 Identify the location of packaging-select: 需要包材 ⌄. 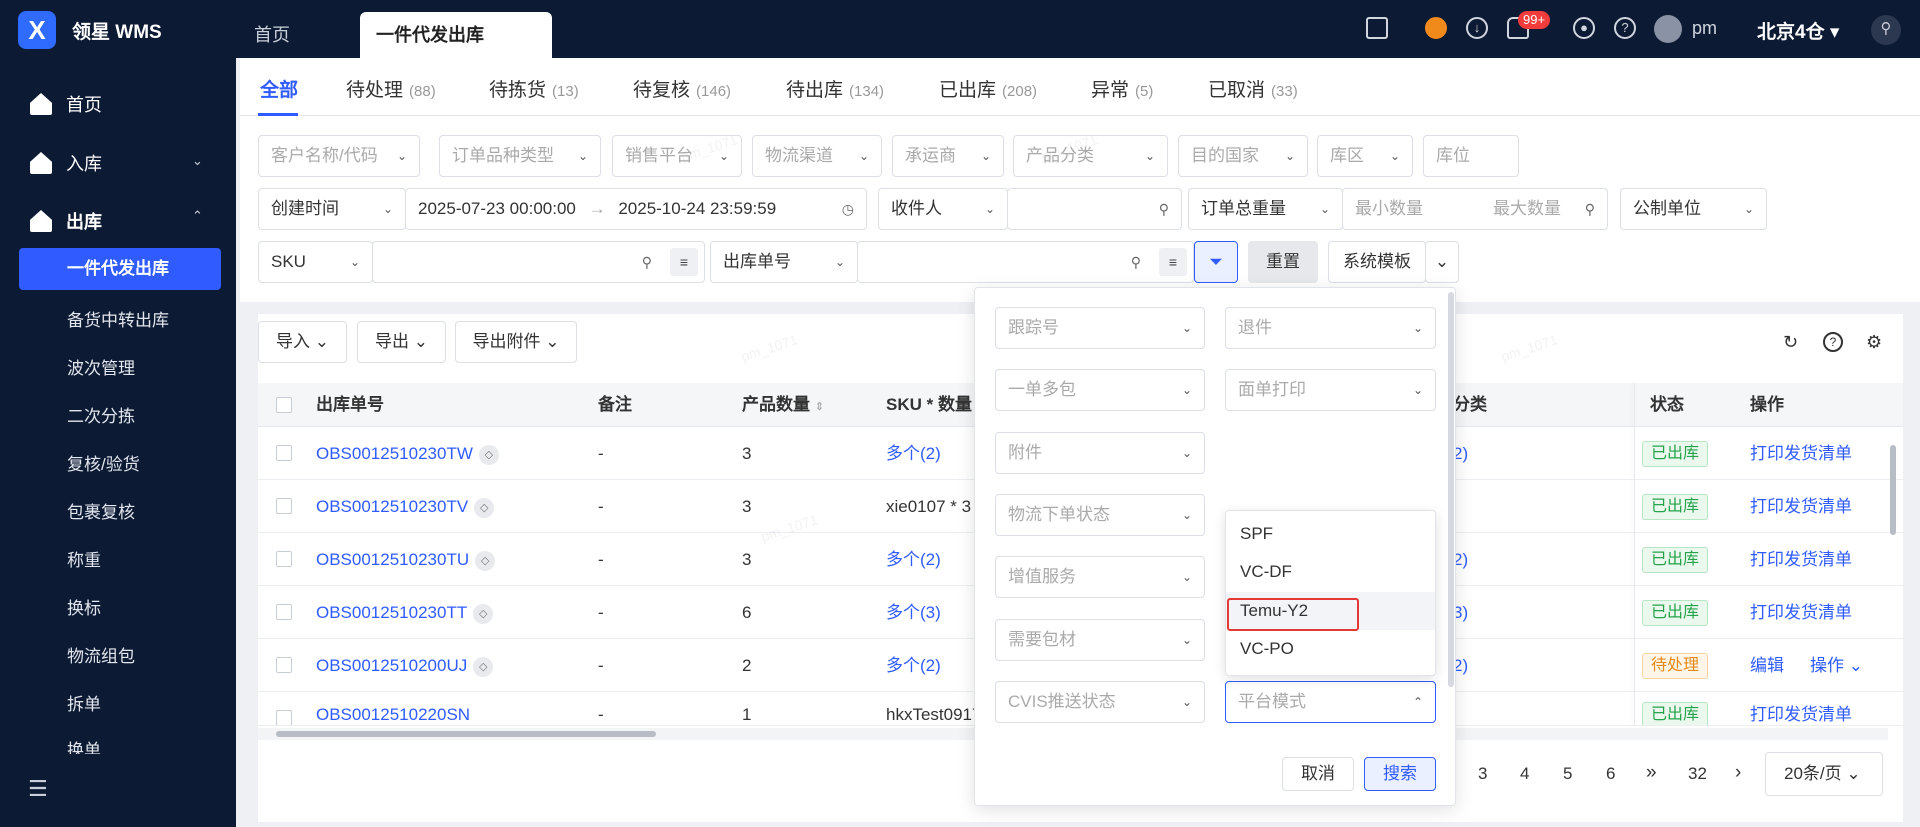
(1100, 640).